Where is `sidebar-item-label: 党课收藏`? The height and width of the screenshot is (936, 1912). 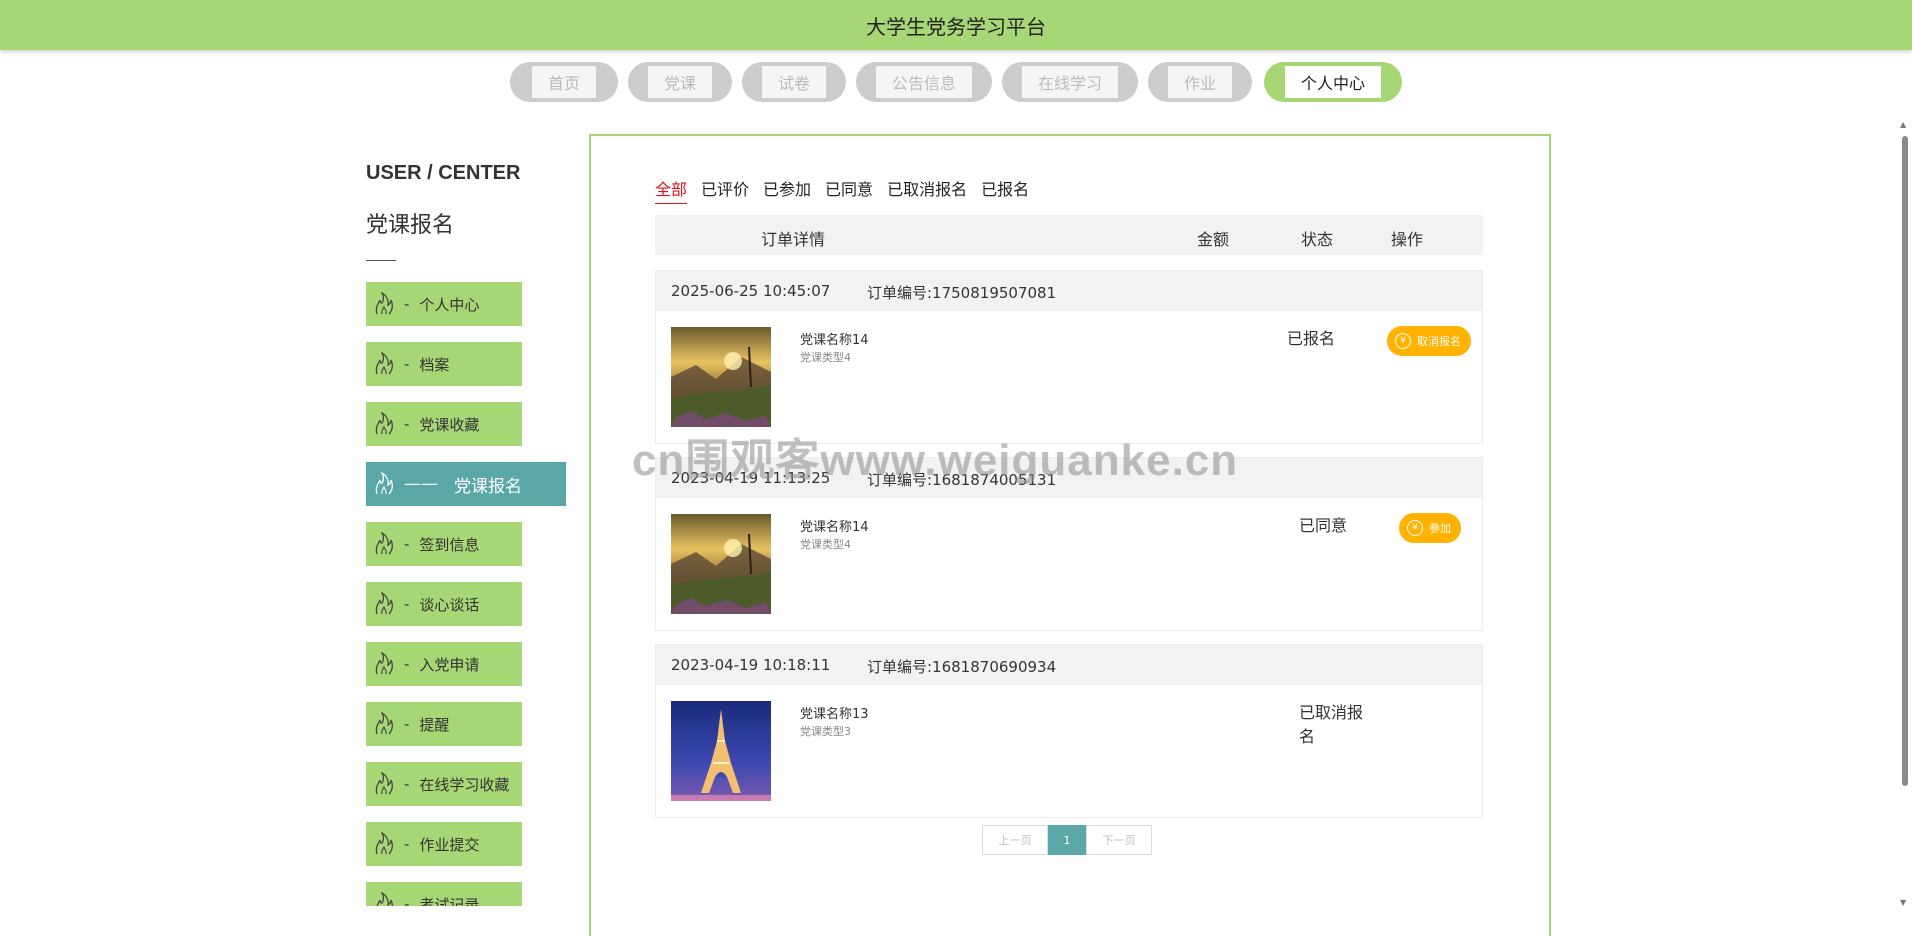
sidebar-item-label: 党课收藏 is located at coordinates (449, 424).